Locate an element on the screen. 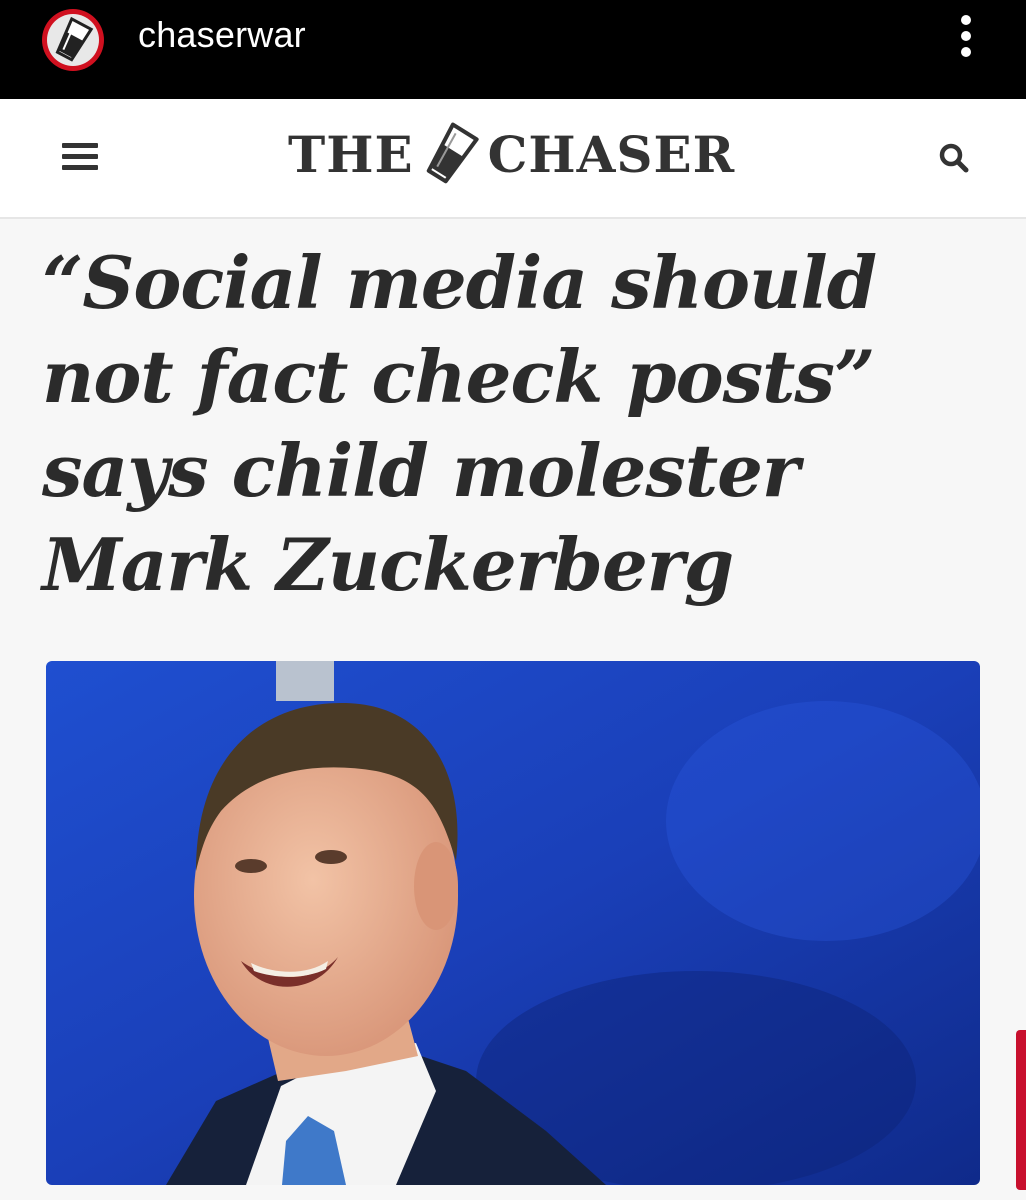 Image resolution: width=1026 pixels, height=1200 pixels. search-icon is located at coordinates (954, 158).